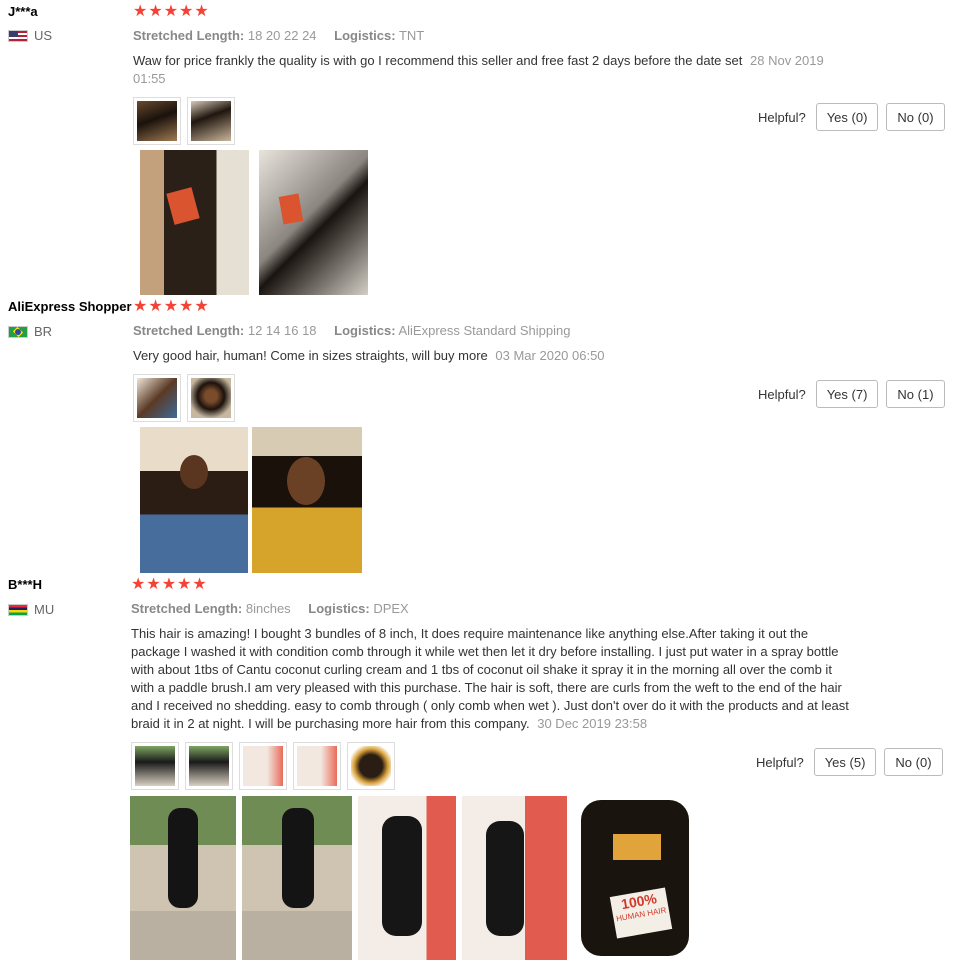  I want to click on reviewer-country: BR, so click(30, 331).